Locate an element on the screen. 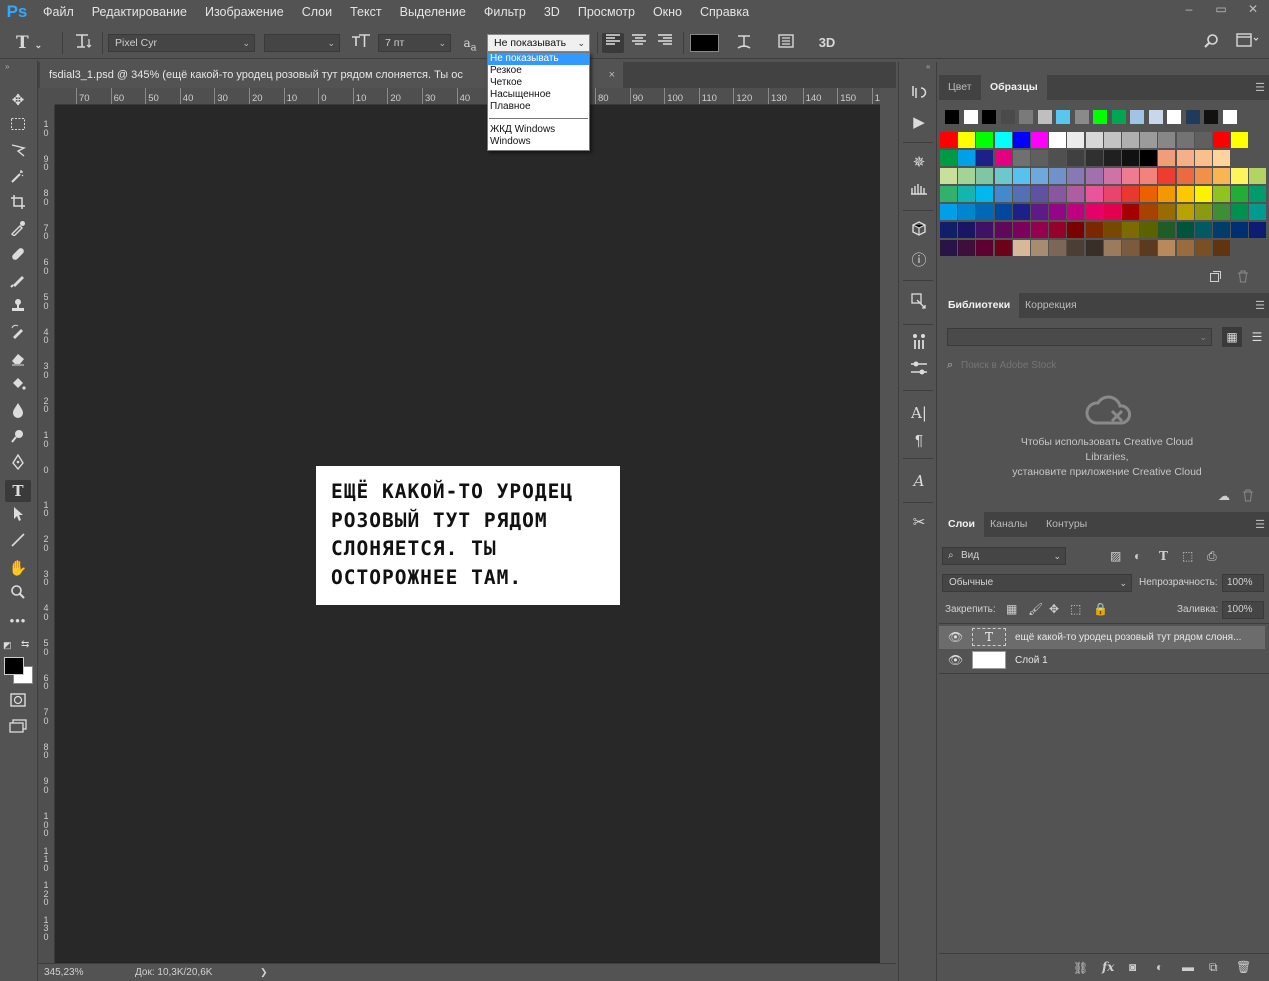 The width and height of the screenshot is (1269, 981). crop-tool-icon is located at coordinates (18, 205).